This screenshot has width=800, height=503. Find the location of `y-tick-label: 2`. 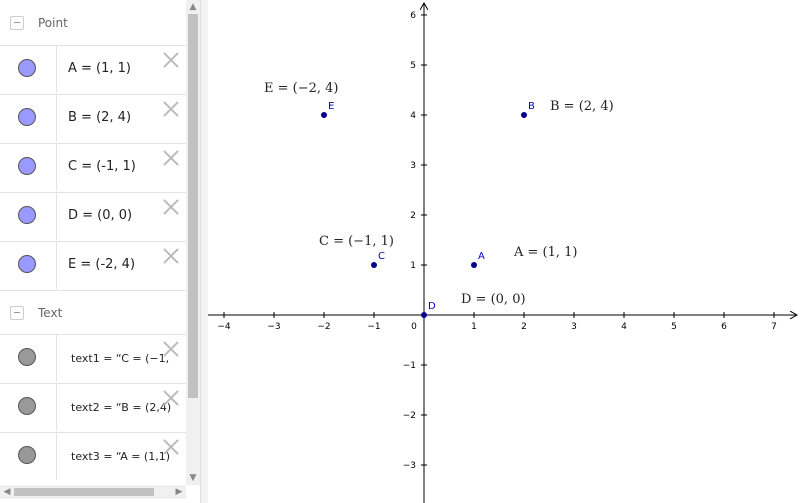

y-tick-label: 2 is located at coordinates (413, 216).